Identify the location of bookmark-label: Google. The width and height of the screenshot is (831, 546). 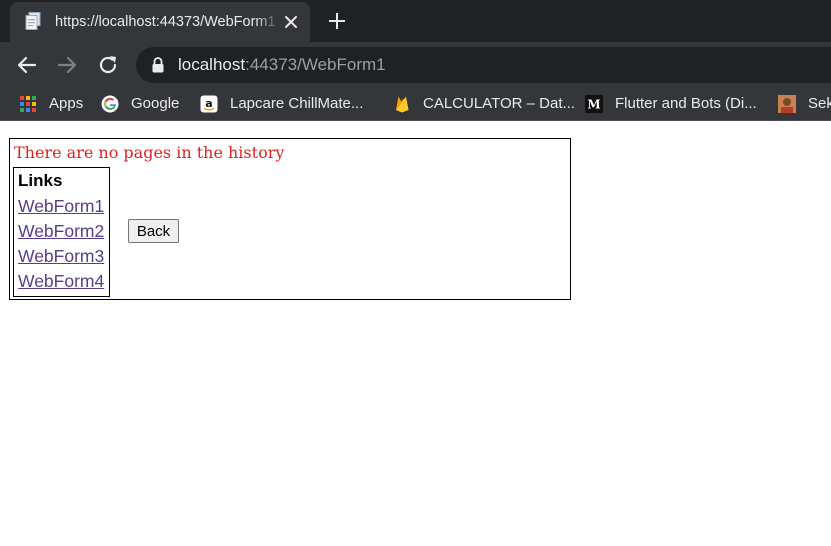
(155, 103).